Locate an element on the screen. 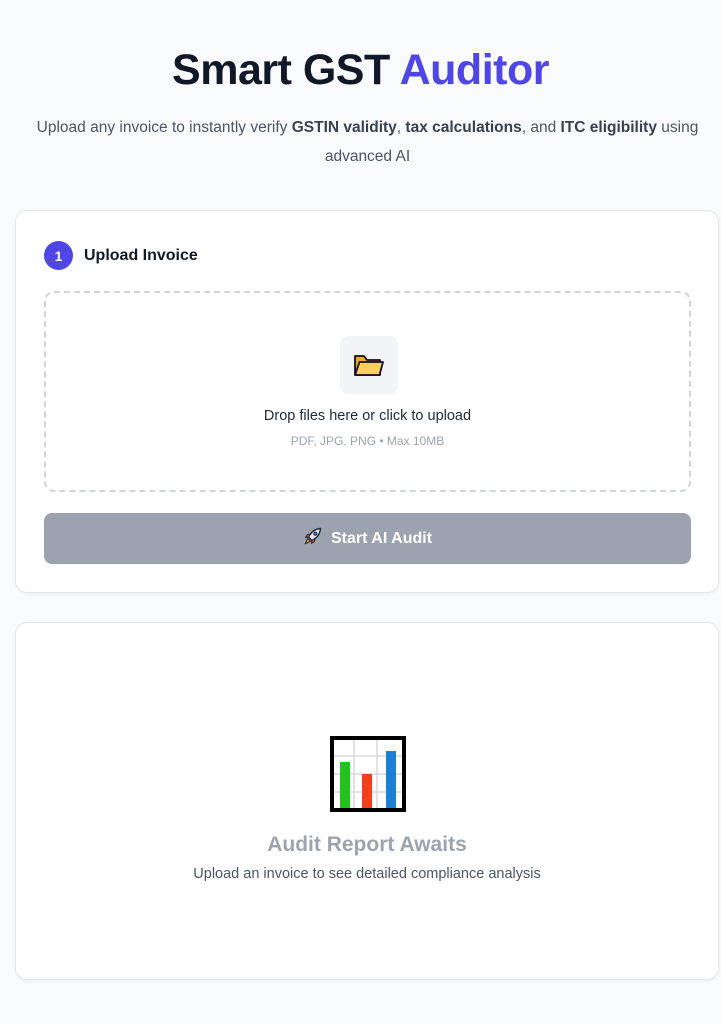  subtitle-text: , and is located at coordinates (541, 127).